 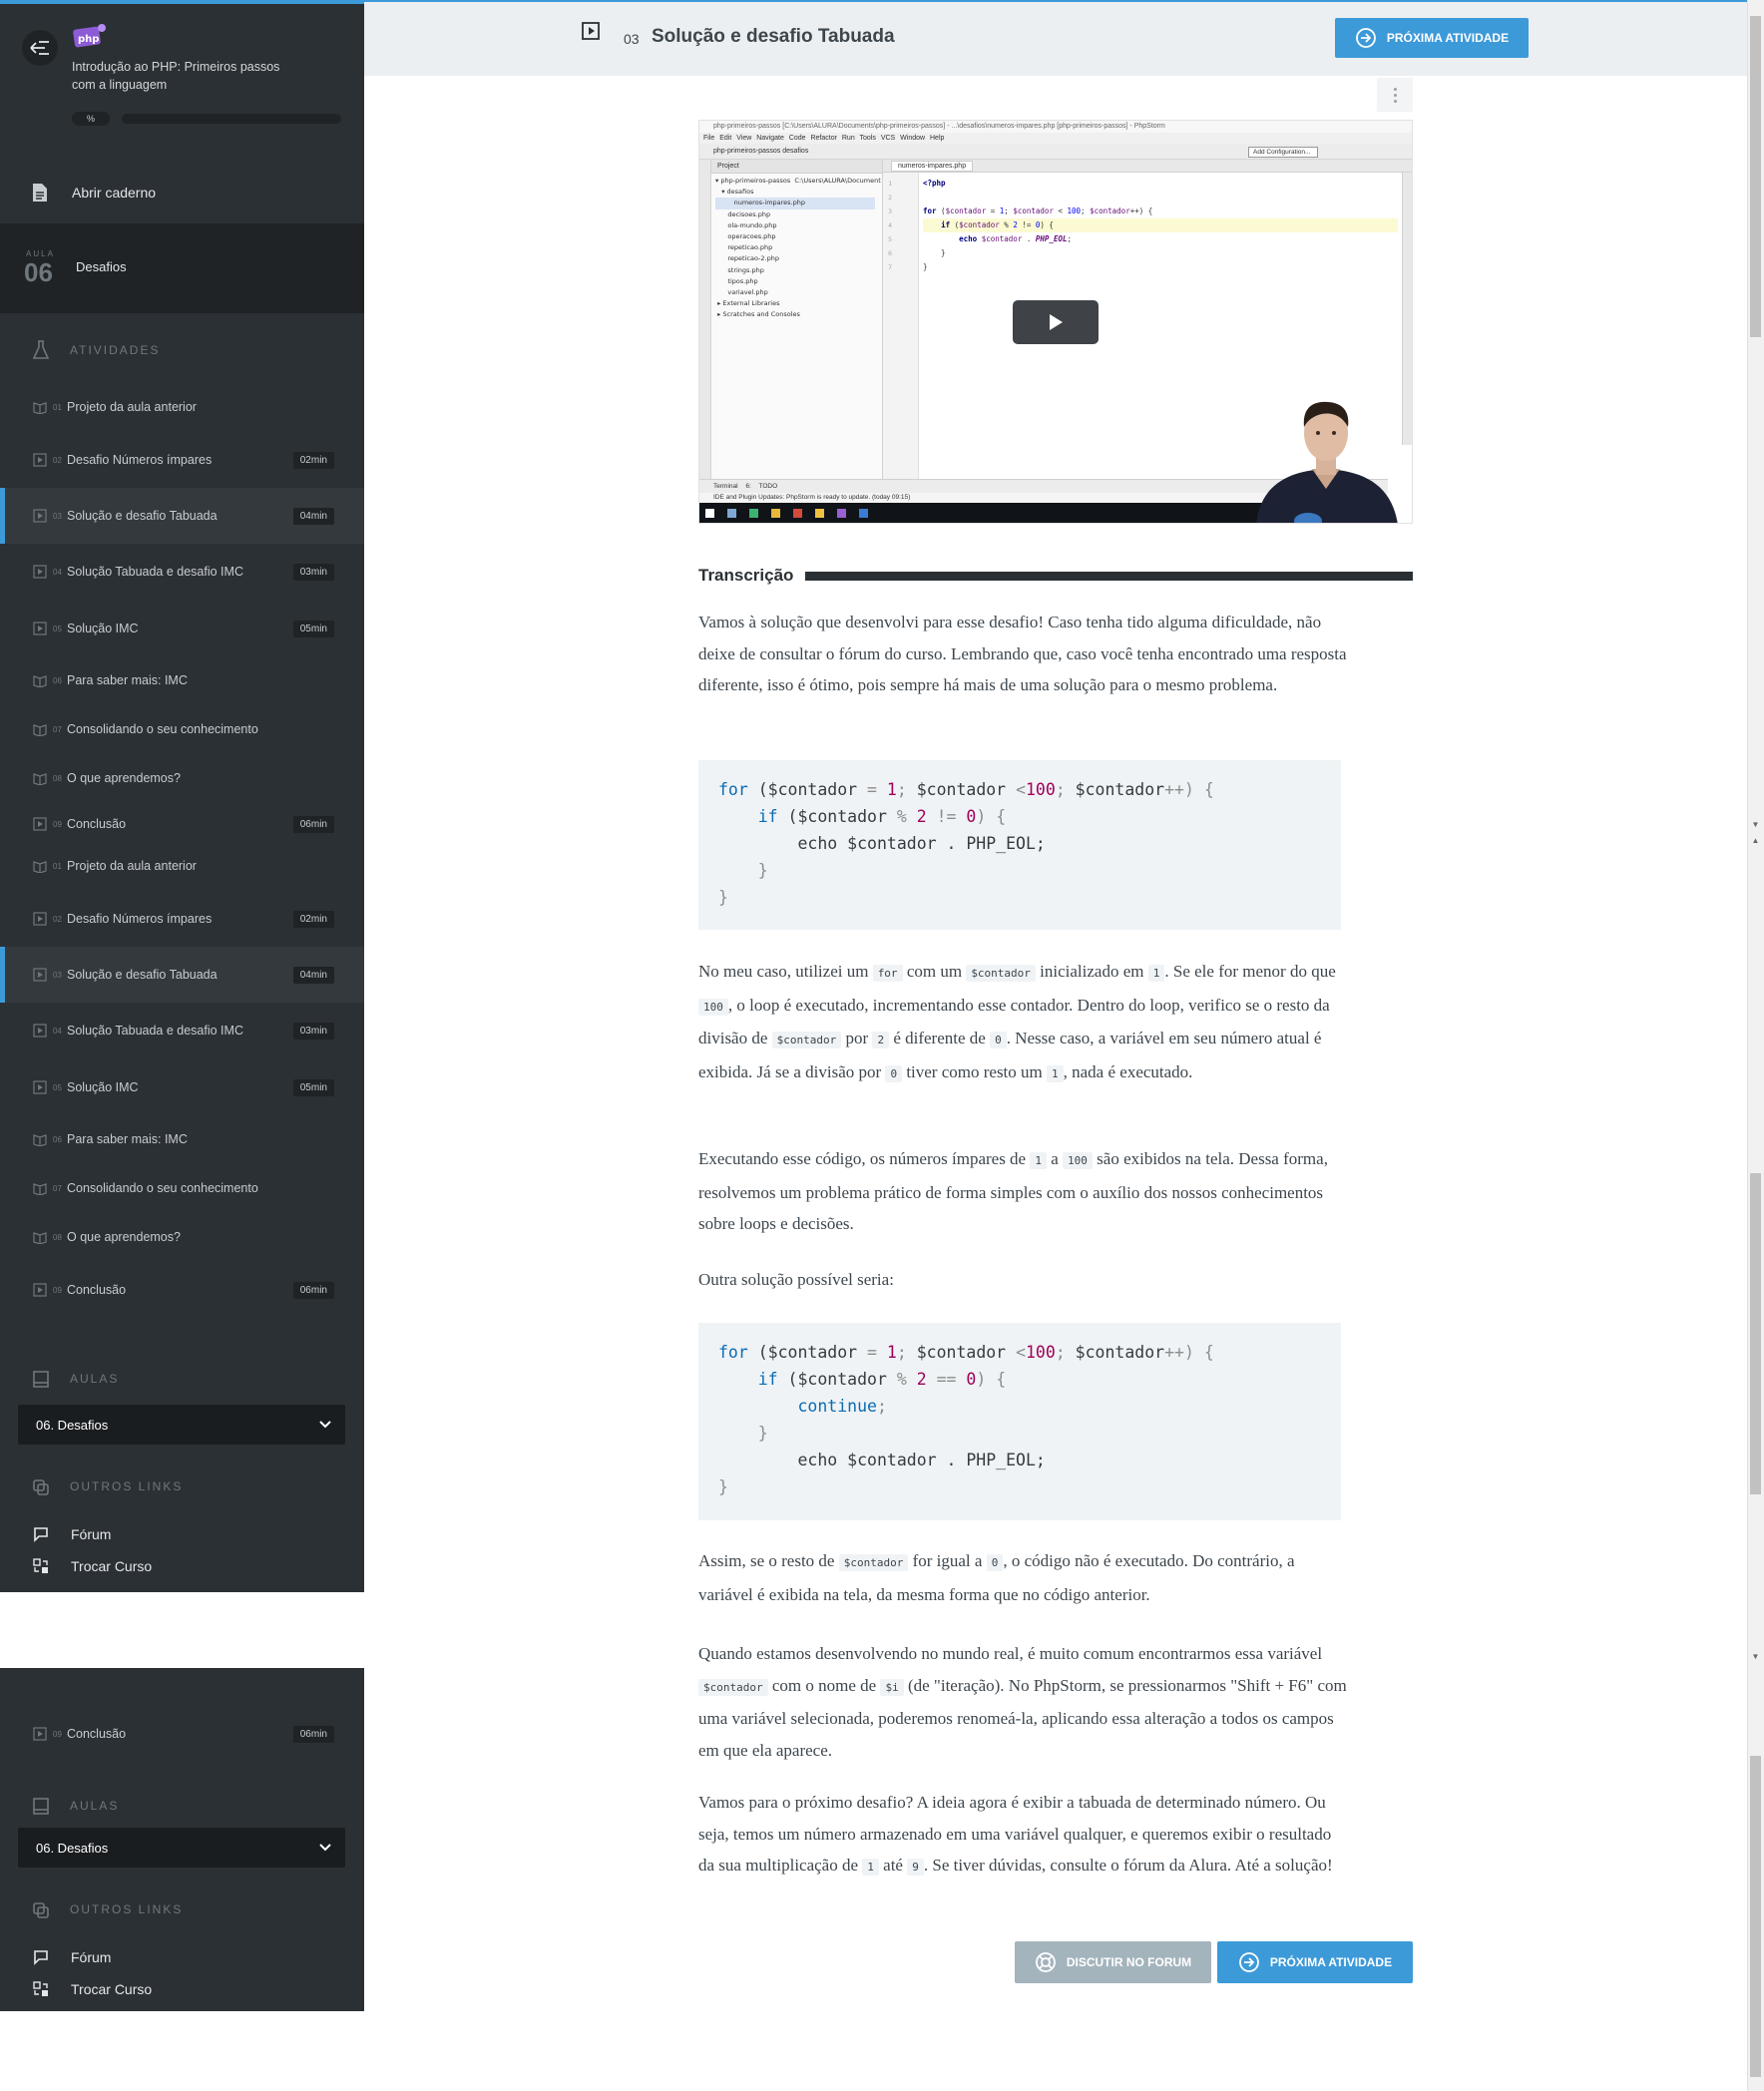 I want to click on video-play-button, so click(x=1056, y=322).